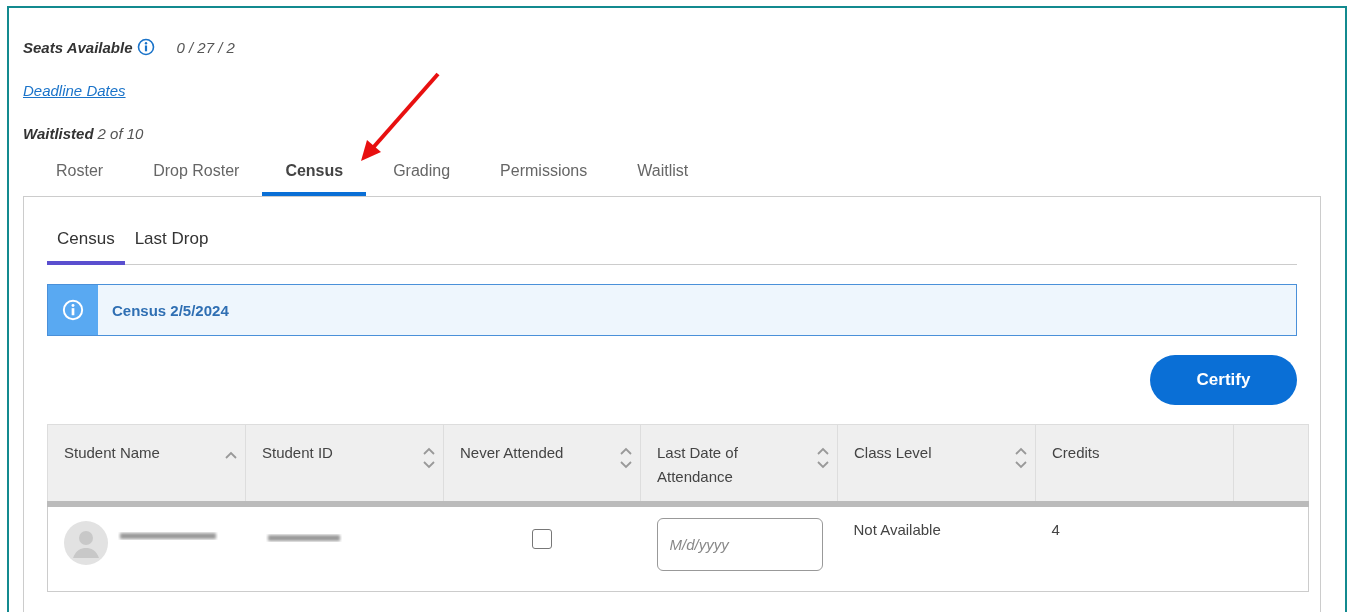 The height and width of the screenshot is (612, 1352). What do you see at coordinates (936, 464) in the screenshot?
I see `column-header: Class Level` at bounding box center [936, 464].